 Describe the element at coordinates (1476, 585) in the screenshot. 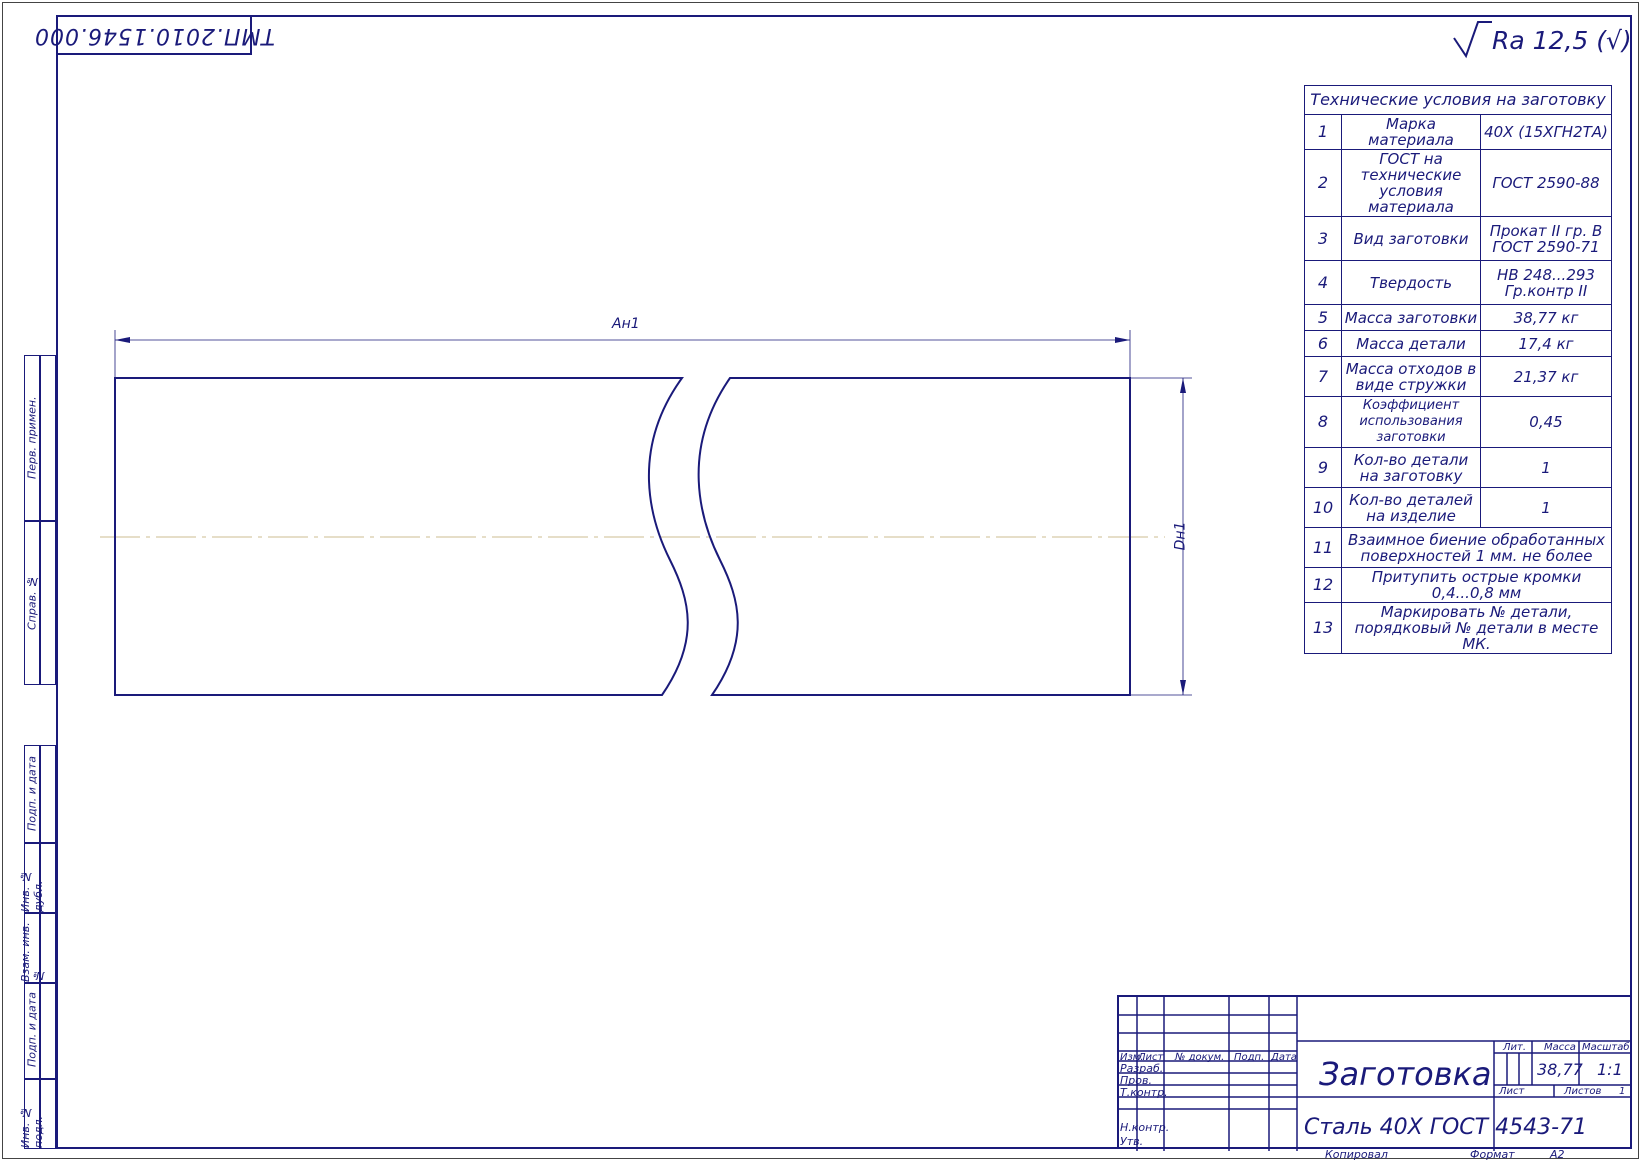

I see `tech-row-note: Притупить острые кромки 0,4...0,8 мм` at that location.